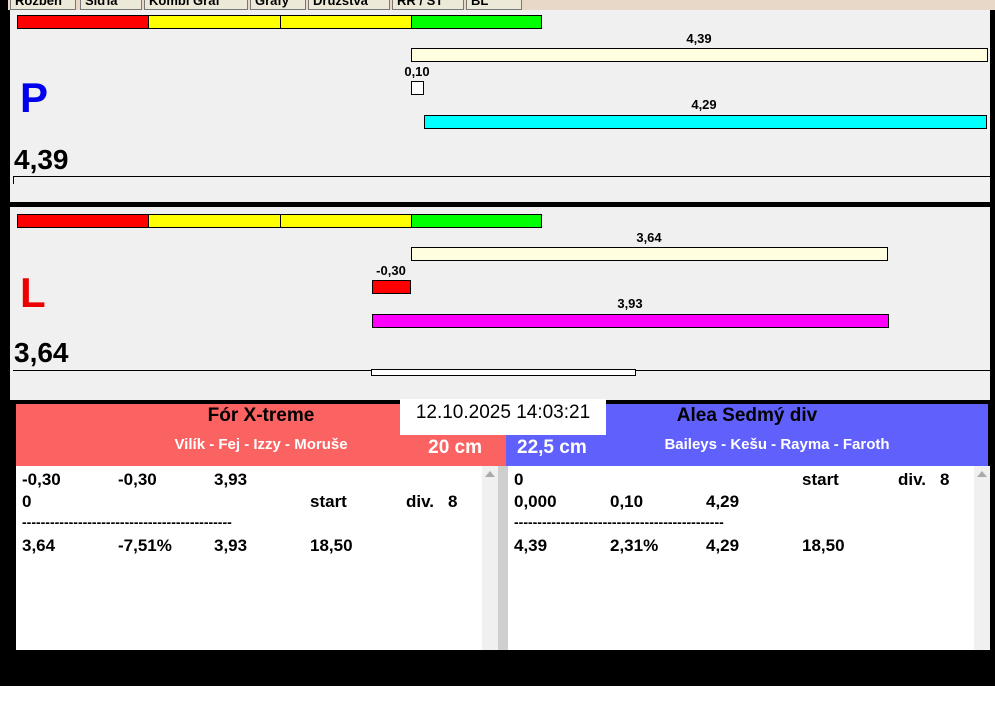 This screenshot has width=995, height=716. What do you see at coordinates (490, 558) in the screenshot?
I see `result-panel-left-scrollbar` at bounding box center [490, 558].